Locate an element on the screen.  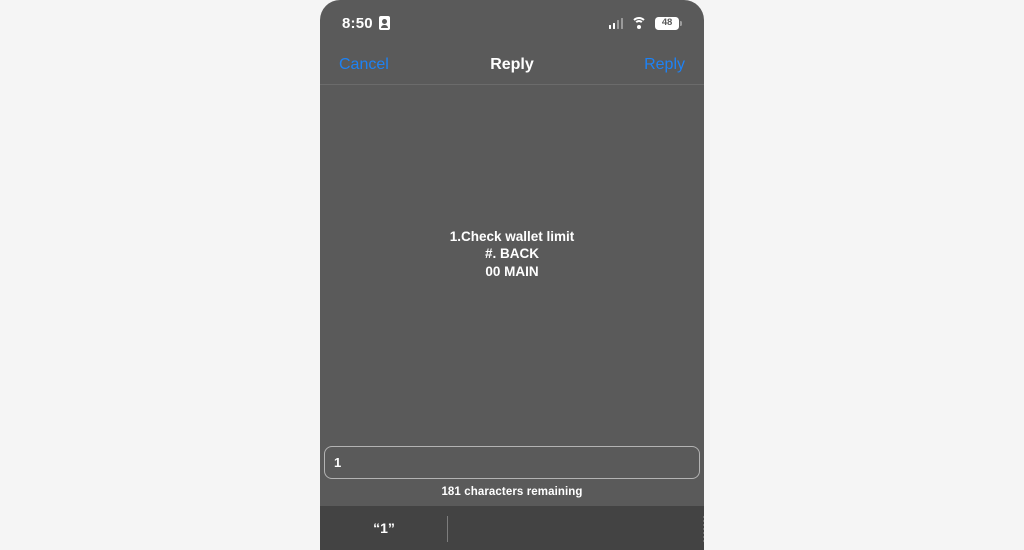
battery-icon: 48 is located at coordinates (668, 23).